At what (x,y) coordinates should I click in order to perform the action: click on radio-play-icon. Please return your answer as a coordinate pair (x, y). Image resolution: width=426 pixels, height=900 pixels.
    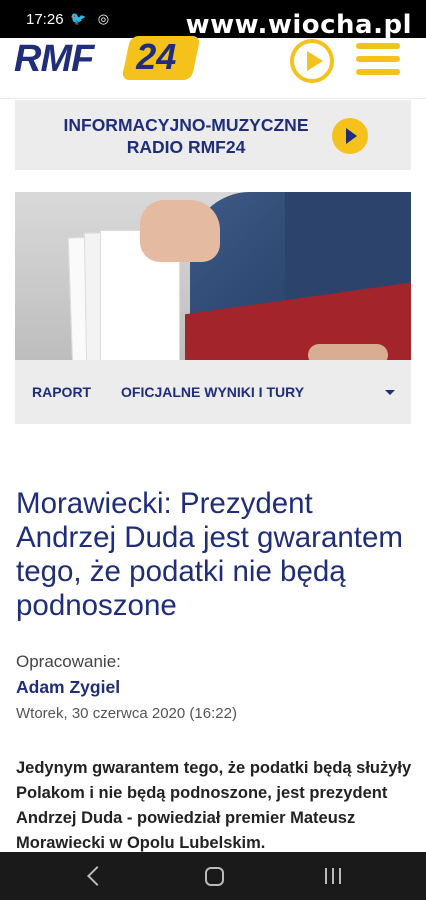
    Looking at the image, I should click on (350, 136).